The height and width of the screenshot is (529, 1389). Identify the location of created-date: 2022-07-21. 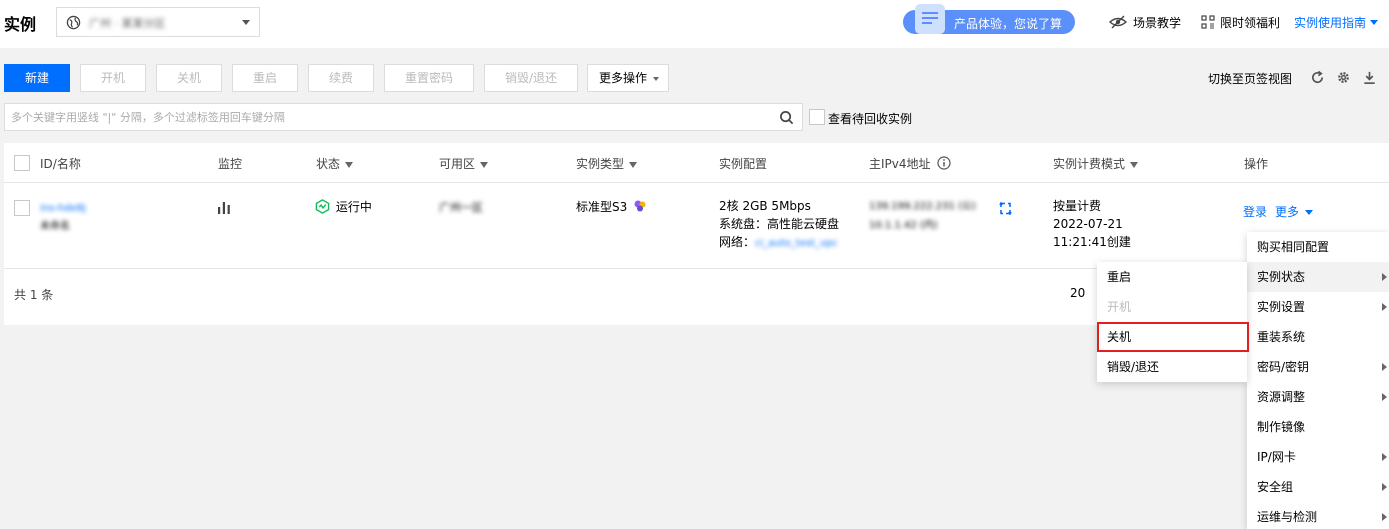
(1088, 224).